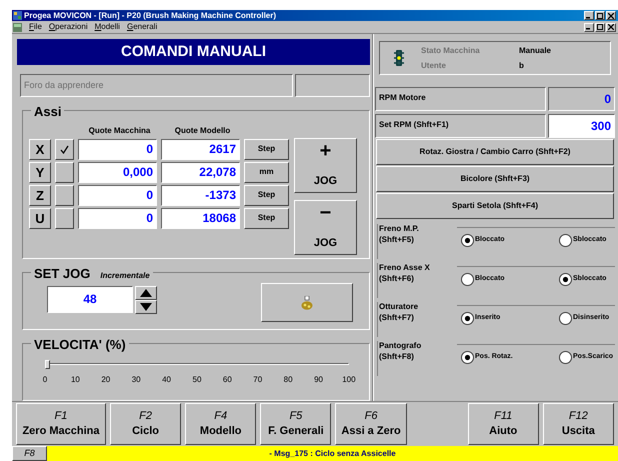 This screenshot has width=618, height=461. I want to click on page-header: COMANDI MANUALI, so click(193, 52).